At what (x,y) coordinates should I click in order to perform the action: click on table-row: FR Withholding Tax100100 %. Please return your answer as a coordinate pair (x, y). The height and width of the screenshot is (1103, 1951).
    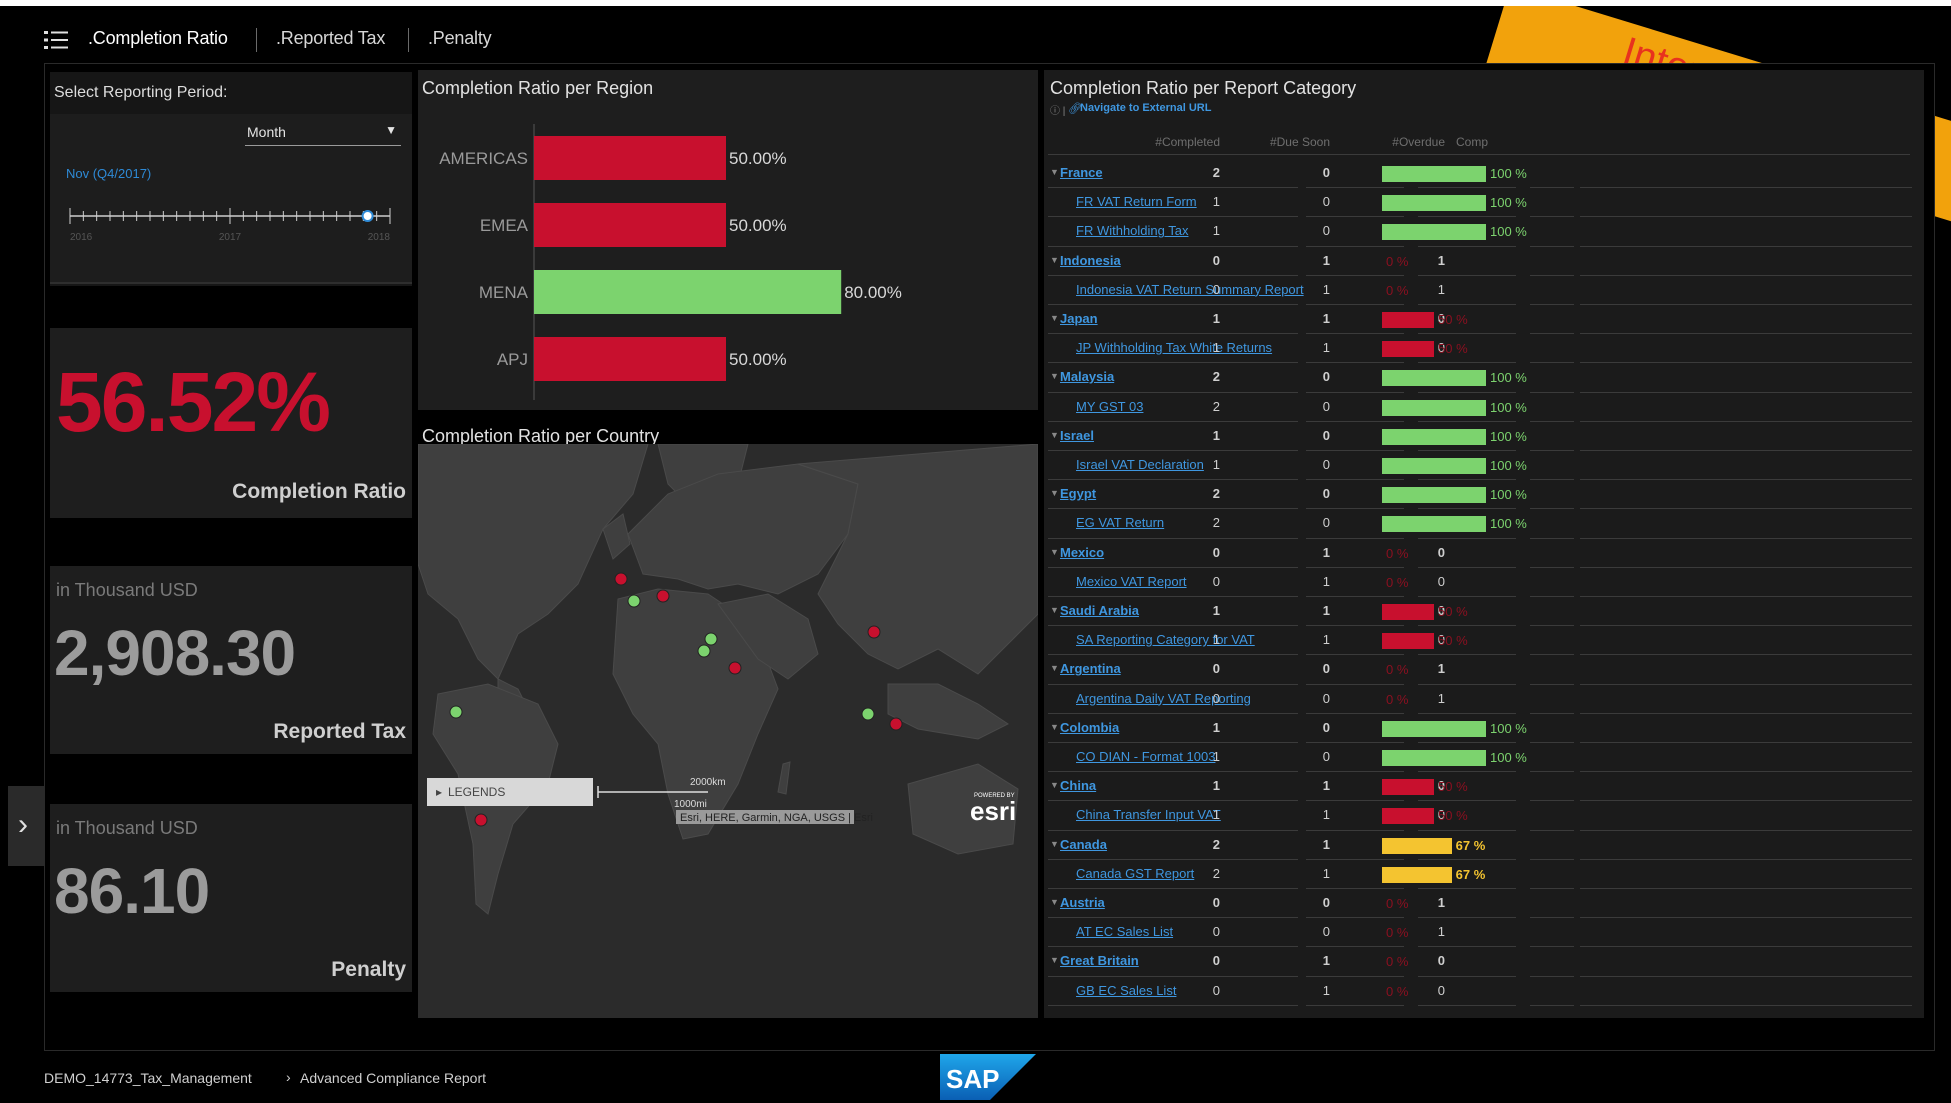
    Looking at the image, I should click on (1479, 232).